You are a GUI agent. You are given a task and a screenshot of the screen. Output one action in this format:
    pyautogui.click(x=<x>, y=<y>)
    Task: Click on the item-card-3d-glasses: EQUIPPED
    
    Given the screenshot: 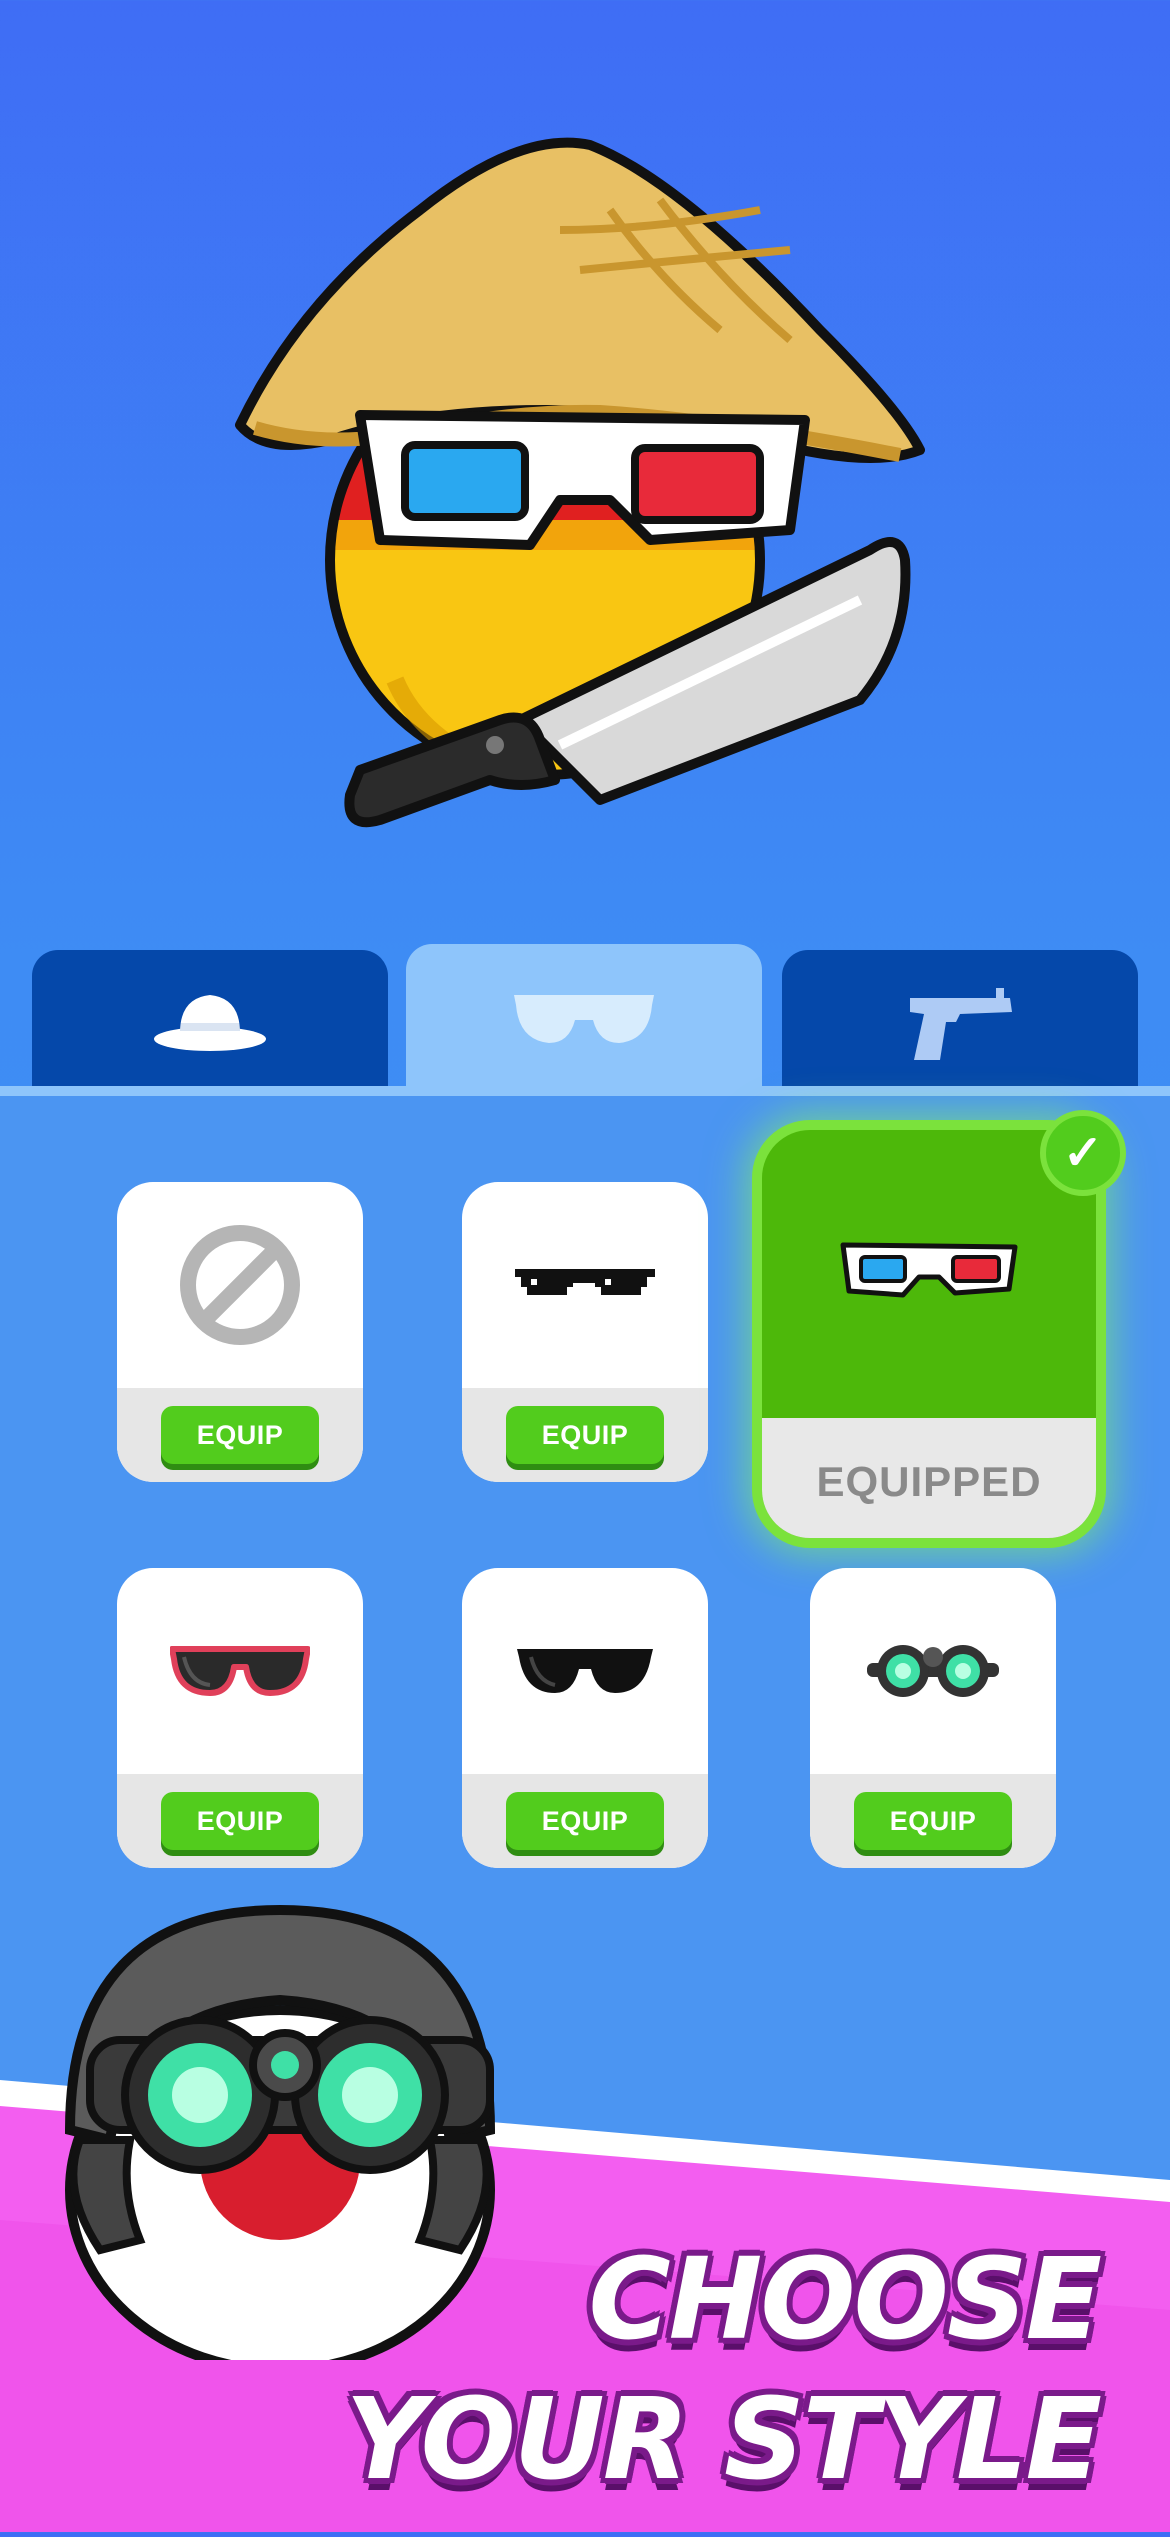 What is the action you would take?
    pyautogui.click(x=929, y=1334)
    